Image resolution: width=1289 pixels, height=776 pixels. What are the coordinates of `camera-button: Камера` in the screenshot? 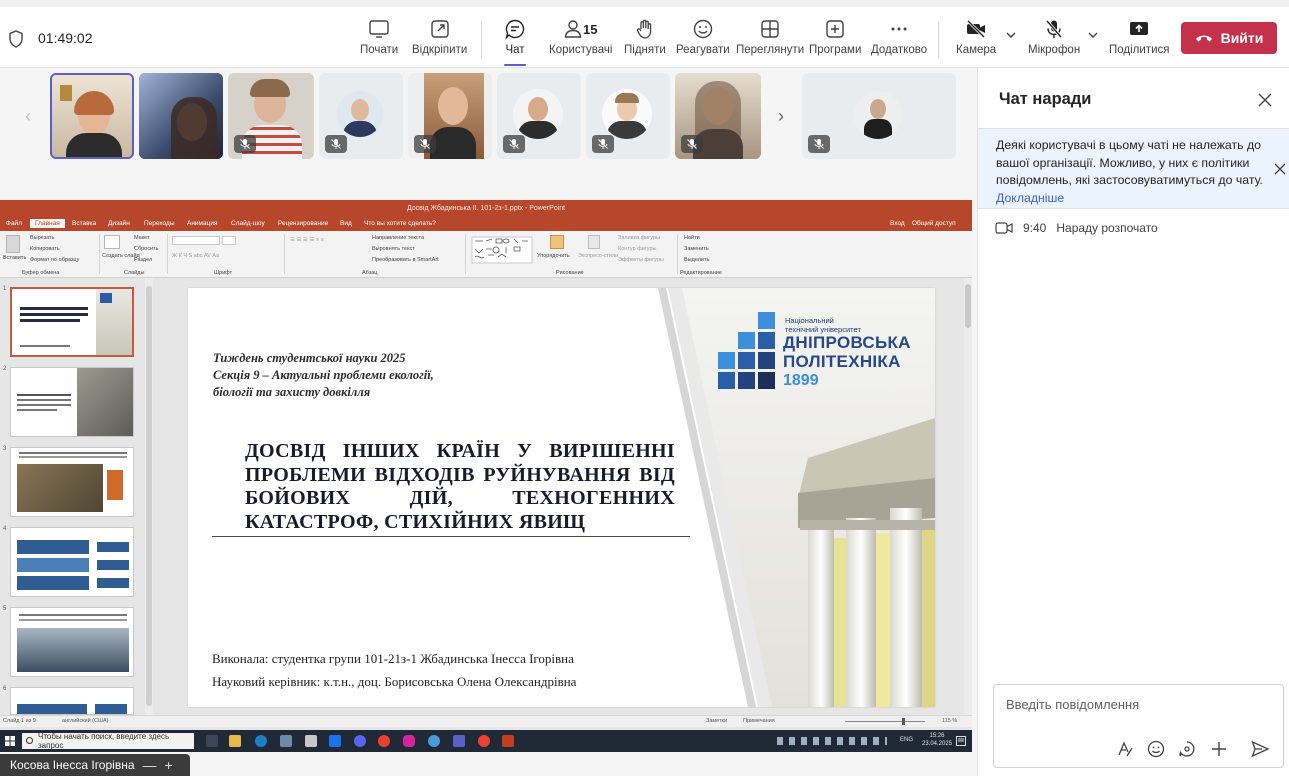 It's located at (976, 40).